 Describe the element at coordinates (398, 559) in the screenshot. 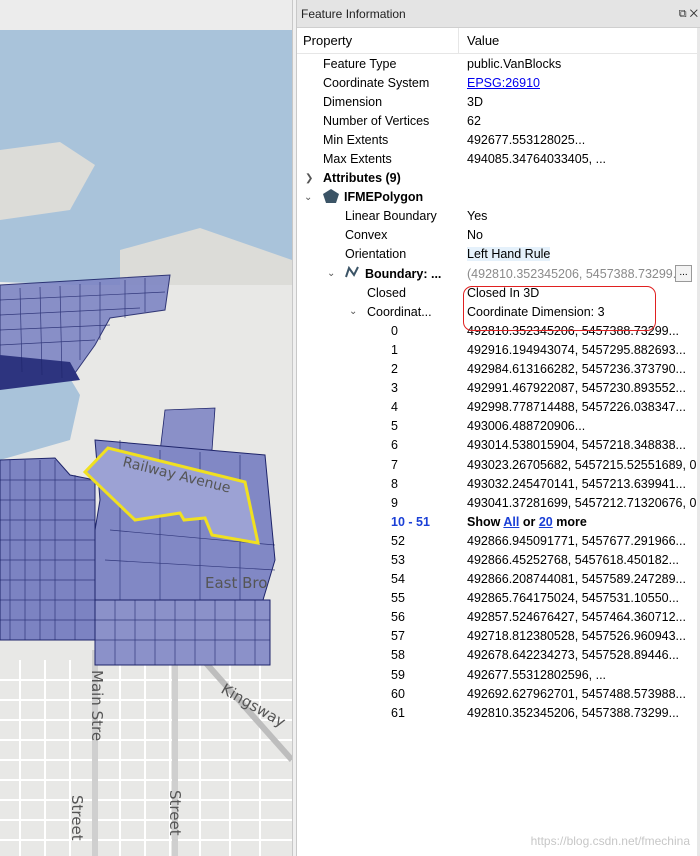

I see `coord-index: 53` at that location.